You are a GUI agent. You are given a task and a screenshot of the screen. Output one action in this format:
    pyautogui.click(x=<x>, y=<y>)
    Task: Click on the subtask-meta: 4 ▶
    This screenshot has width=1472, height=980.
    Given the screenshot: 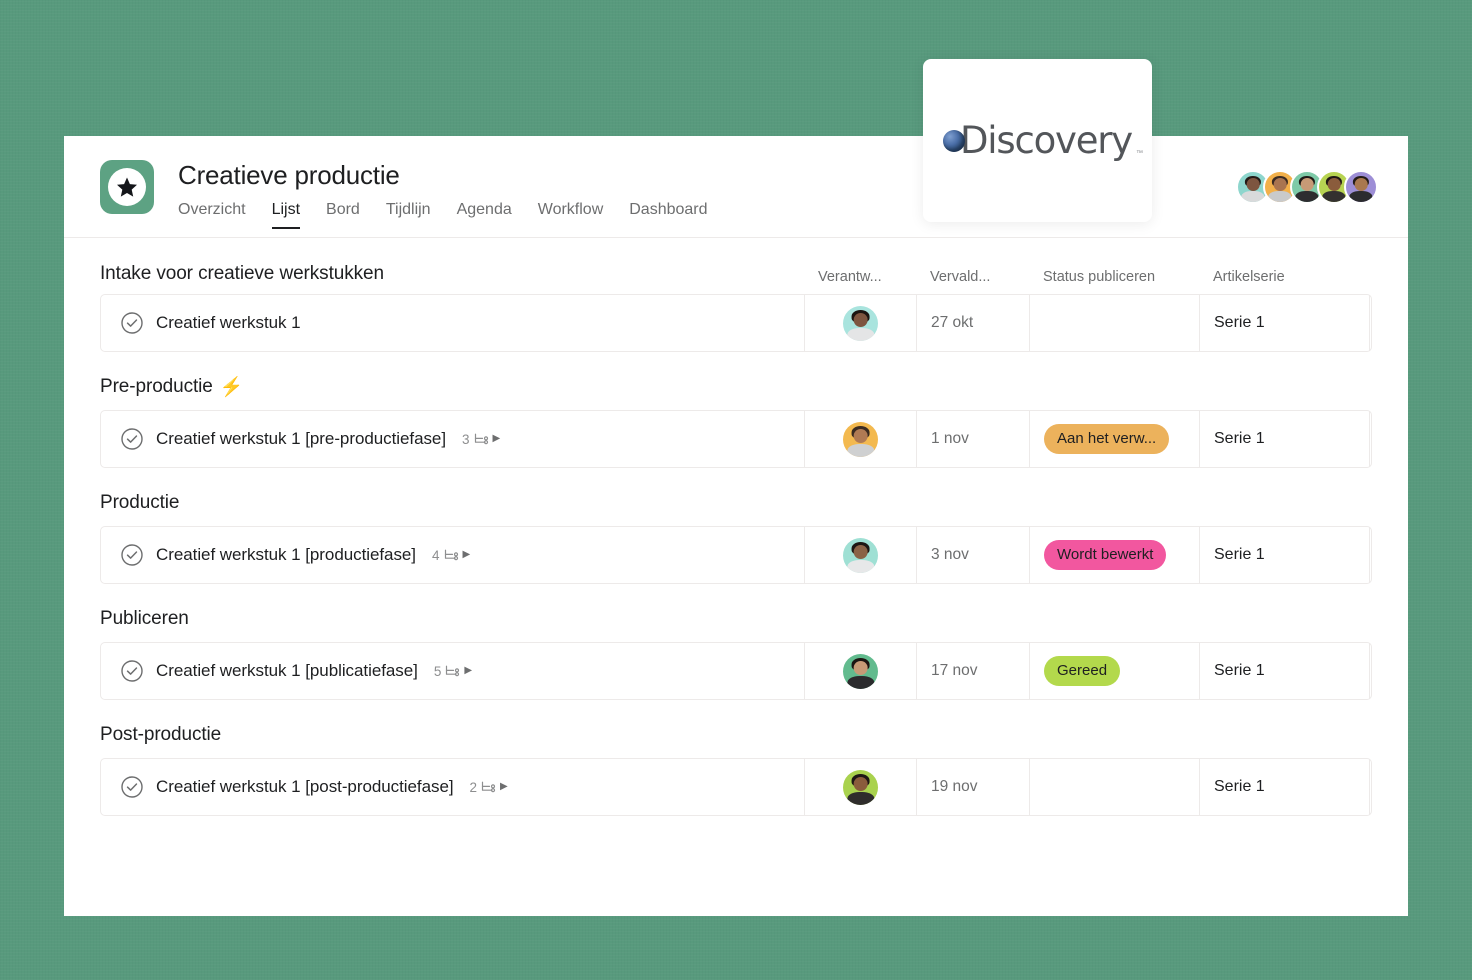 What is the action you would take?
    pyautogui.click(x=451, y=555)
    